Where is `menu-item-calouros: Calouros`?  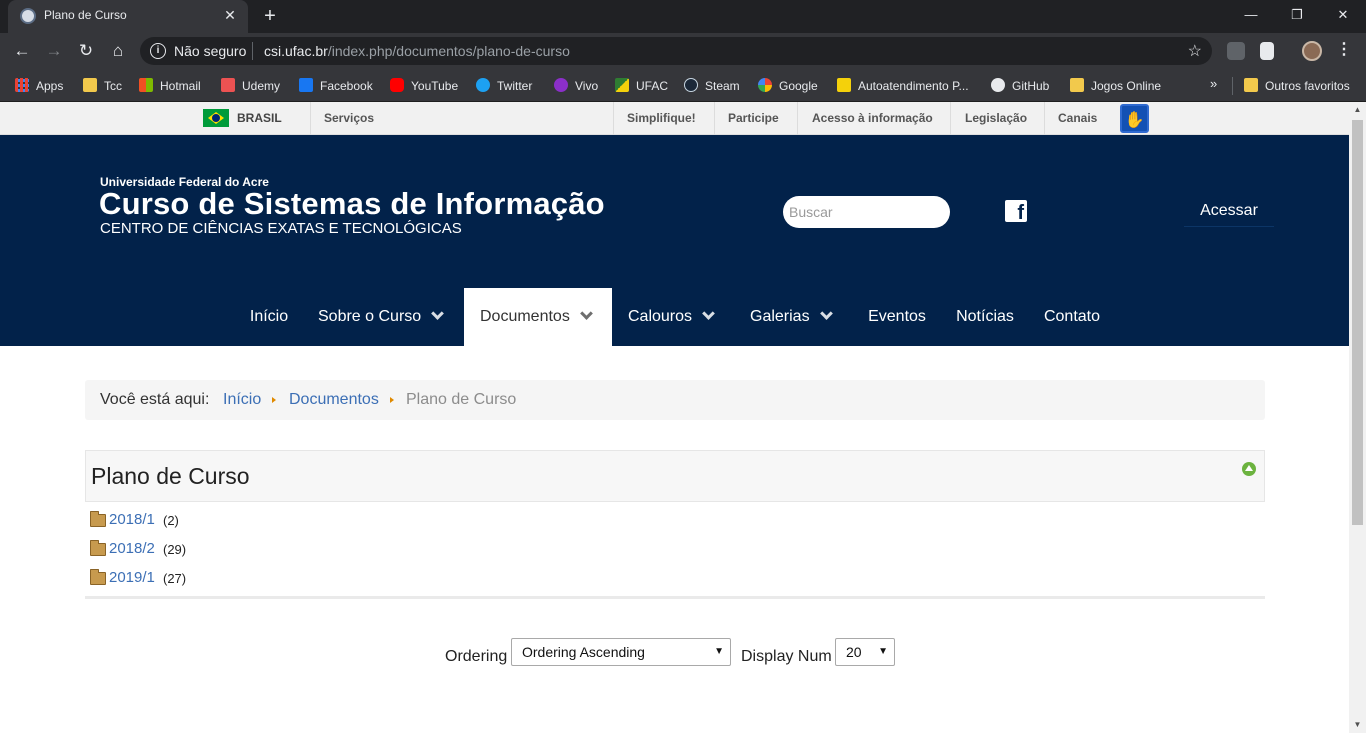
menu-item-calouros: Calouros is located at coordinates (673, 317).